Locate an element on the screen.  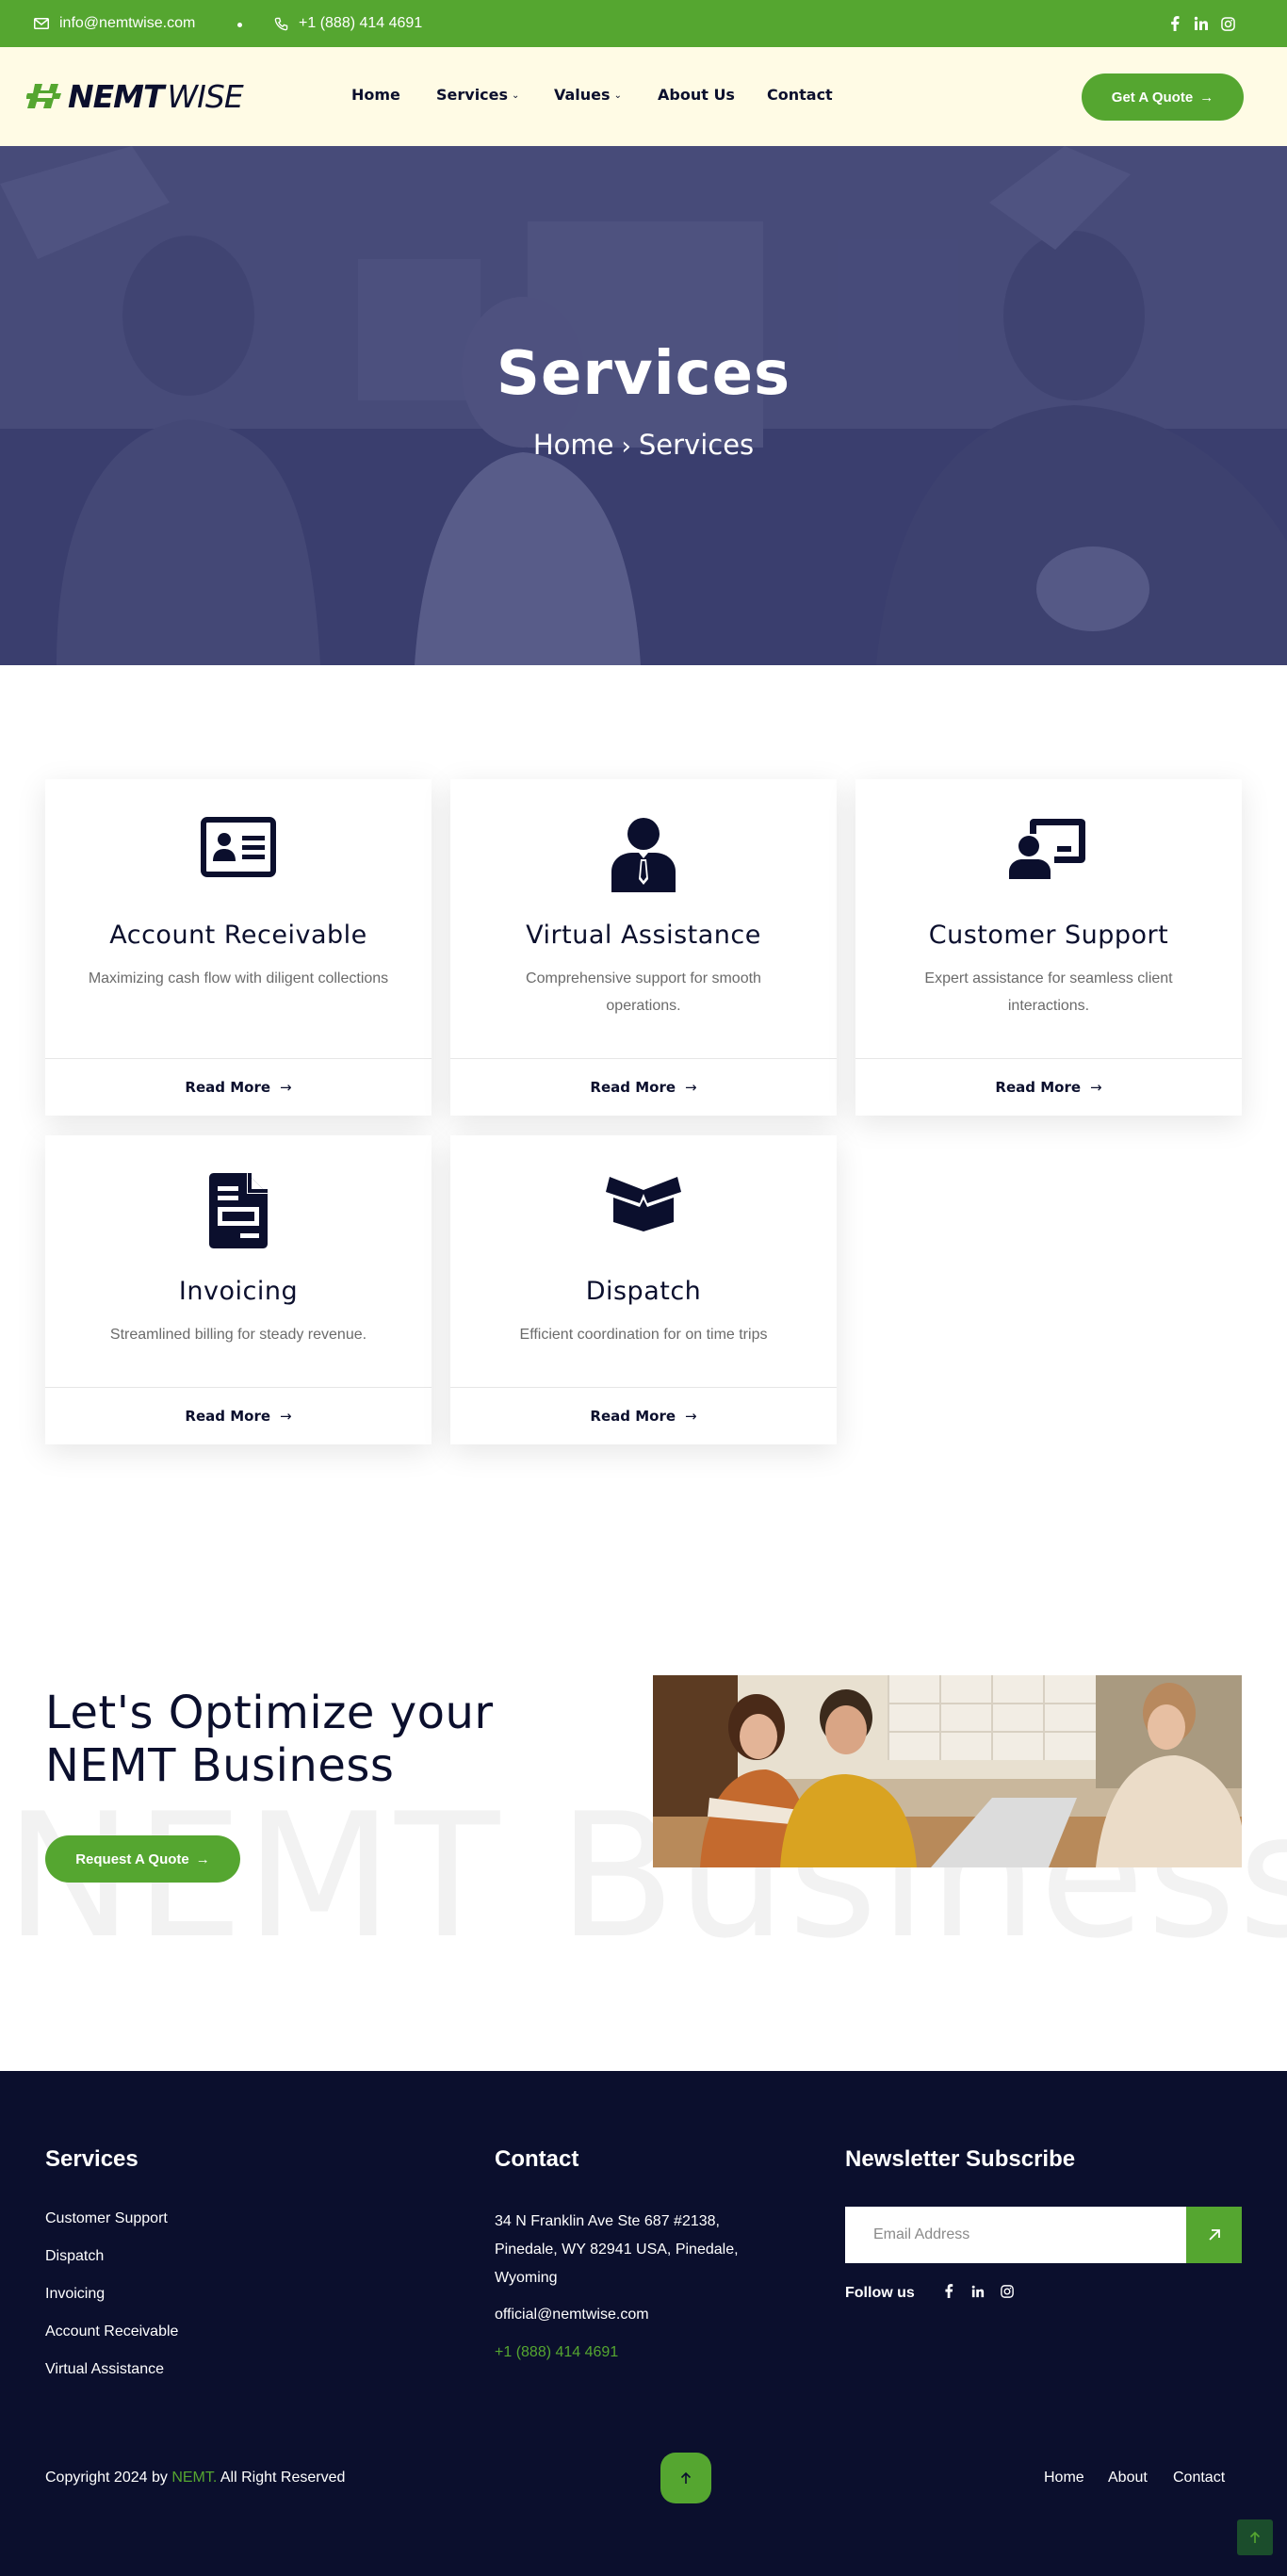
scroll-to-top-button is located at coordinates (686, 2478).